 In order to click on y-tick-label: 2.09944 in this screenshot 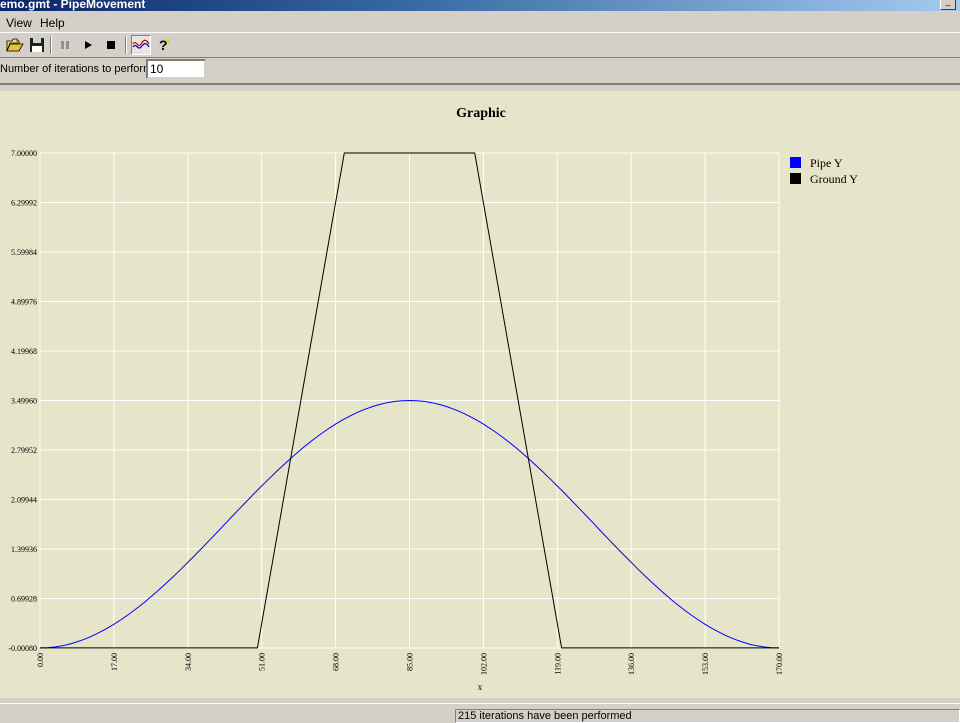, I will do `click(24, 500)`.